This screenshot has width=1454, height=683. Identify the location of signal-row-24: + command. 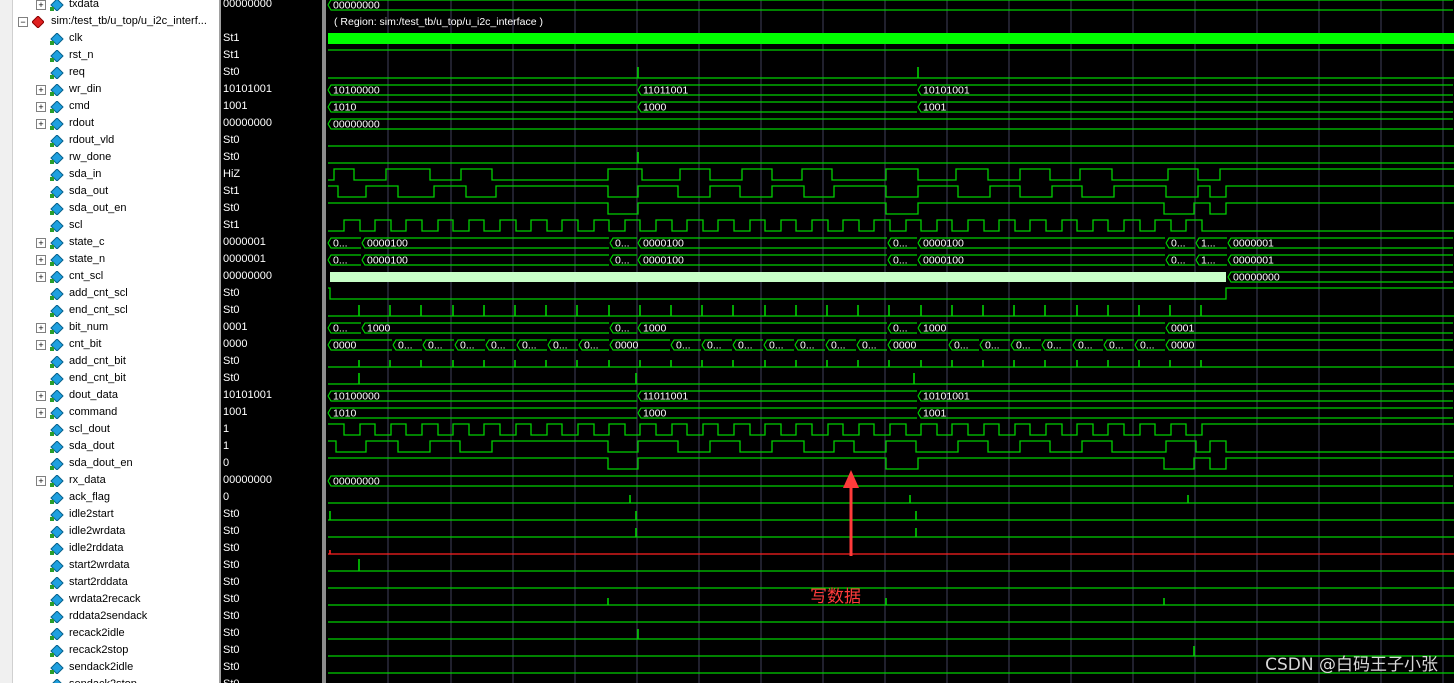
(109, 412).